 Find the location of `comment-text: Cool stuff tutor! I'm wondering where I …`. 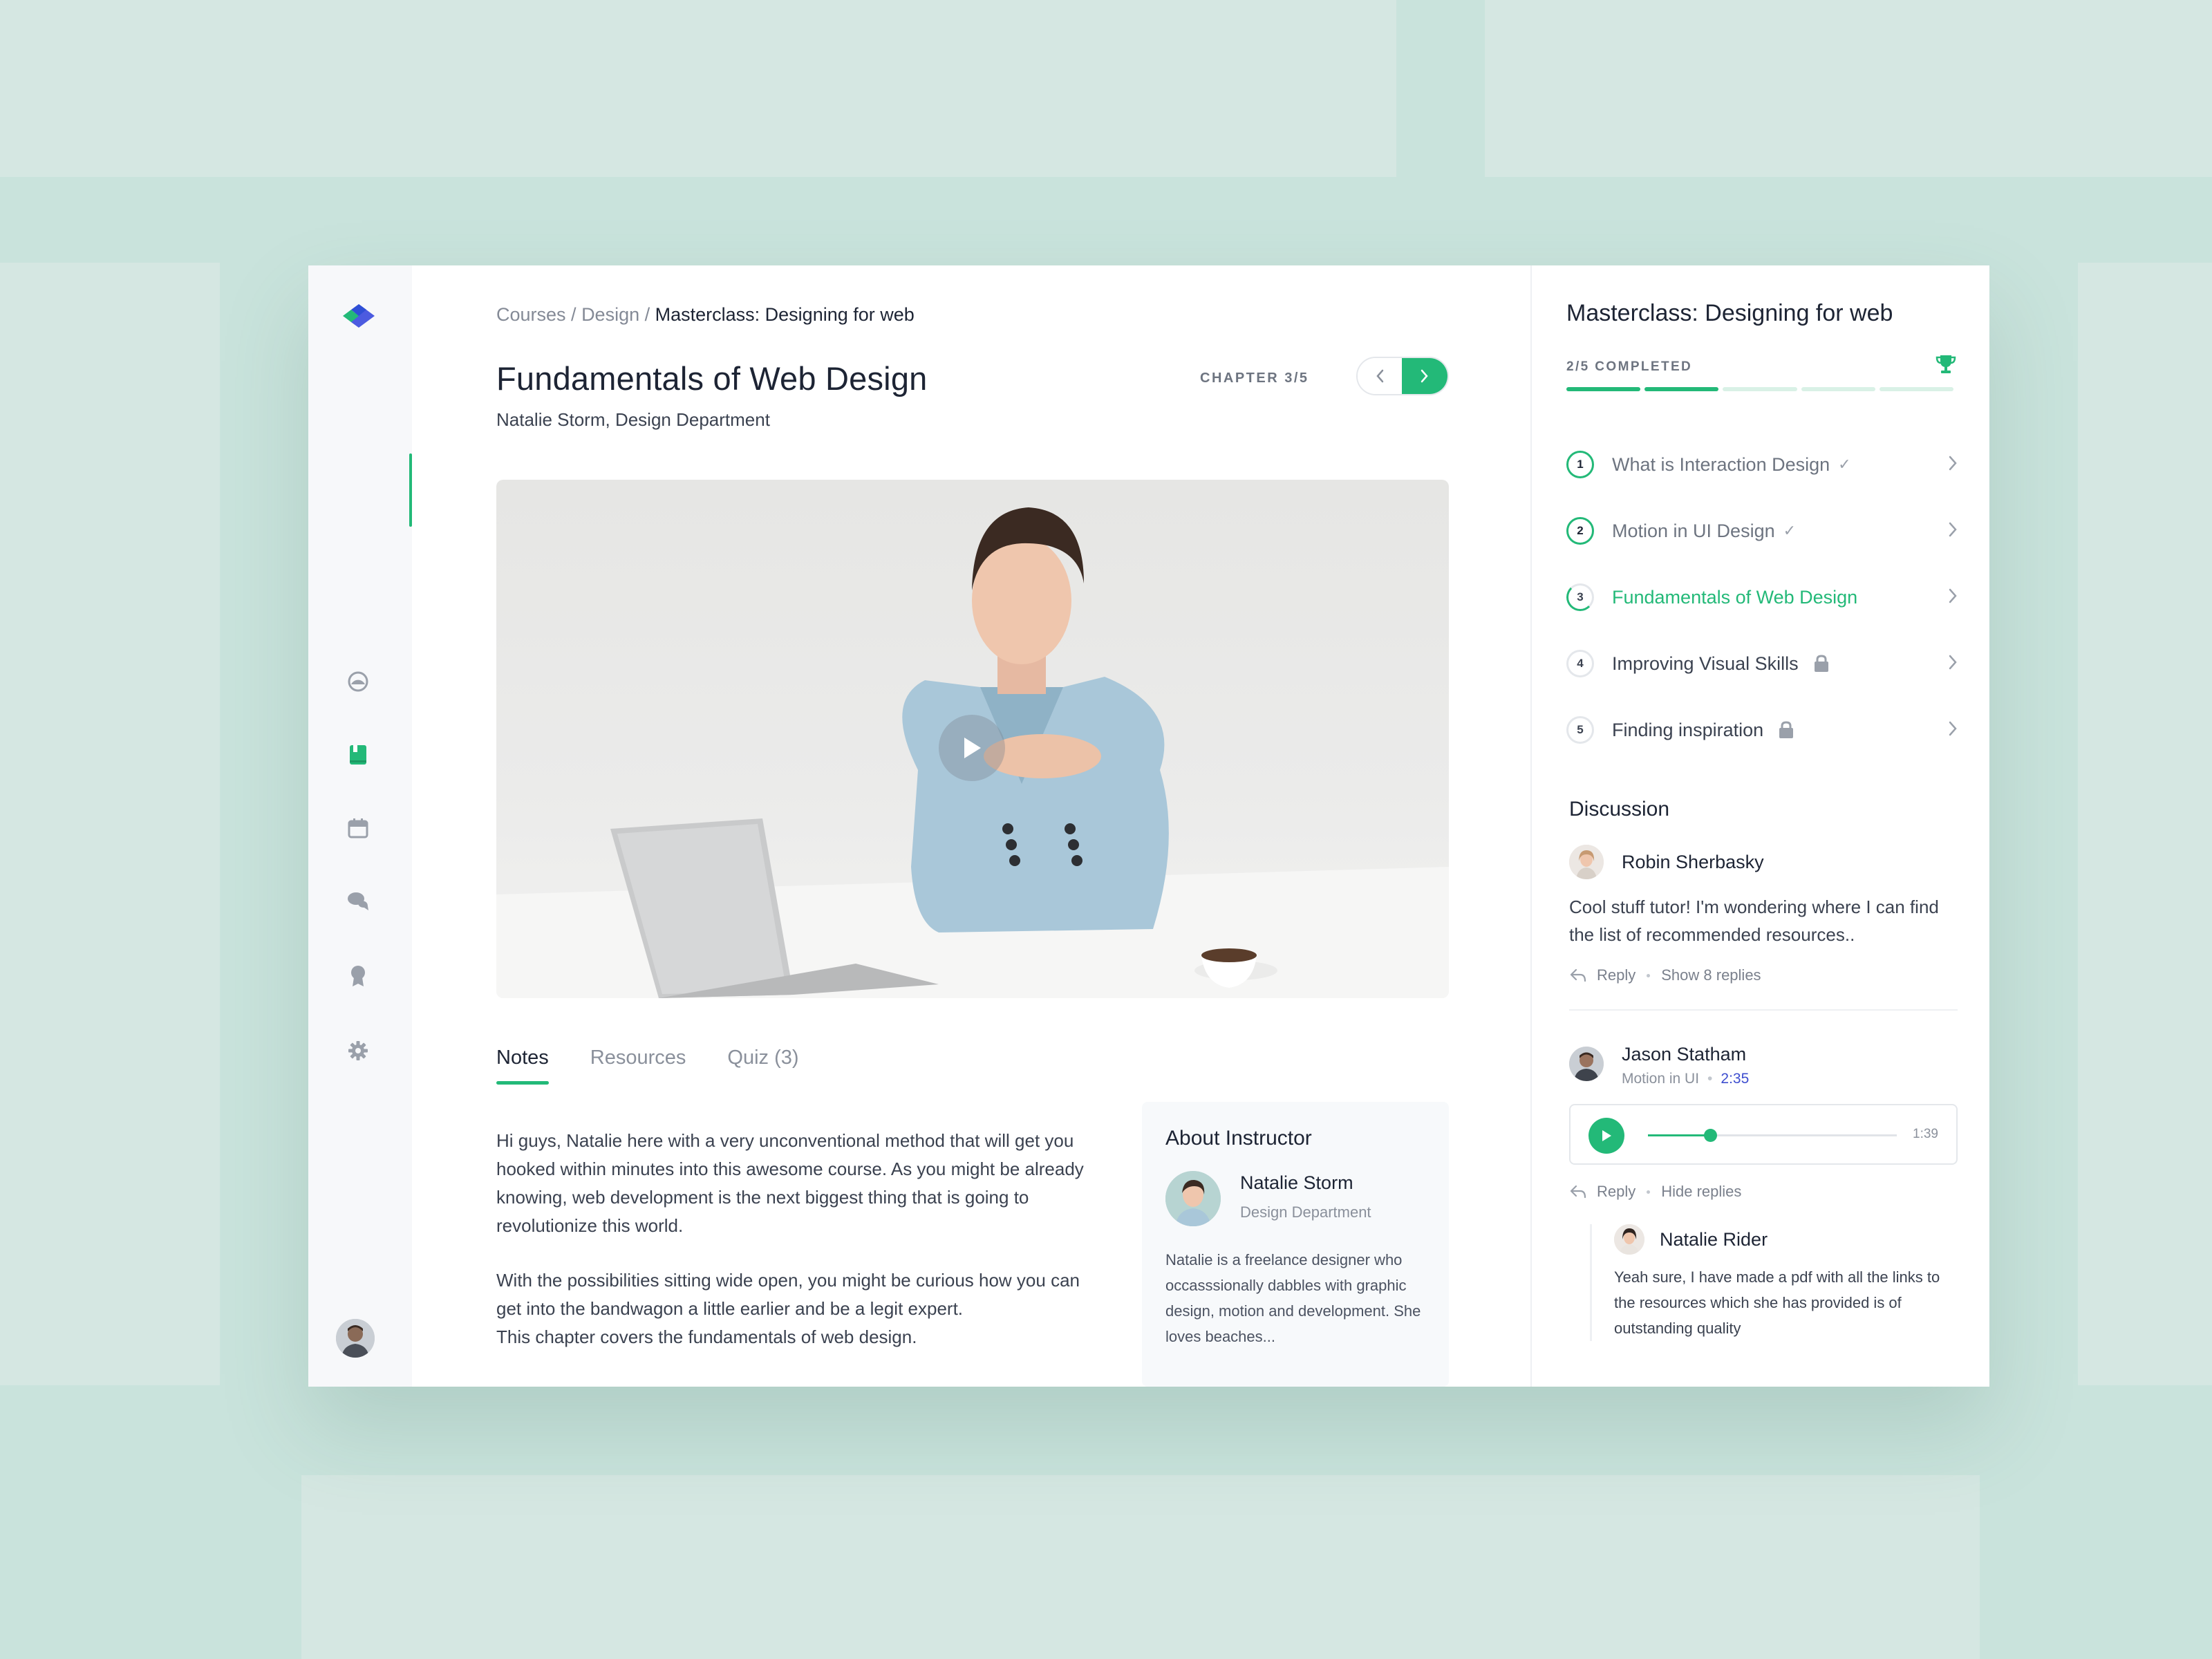

comment-text: Cool stuff tutor! I'm wondering where I … is located at coordinates (1754, 921).